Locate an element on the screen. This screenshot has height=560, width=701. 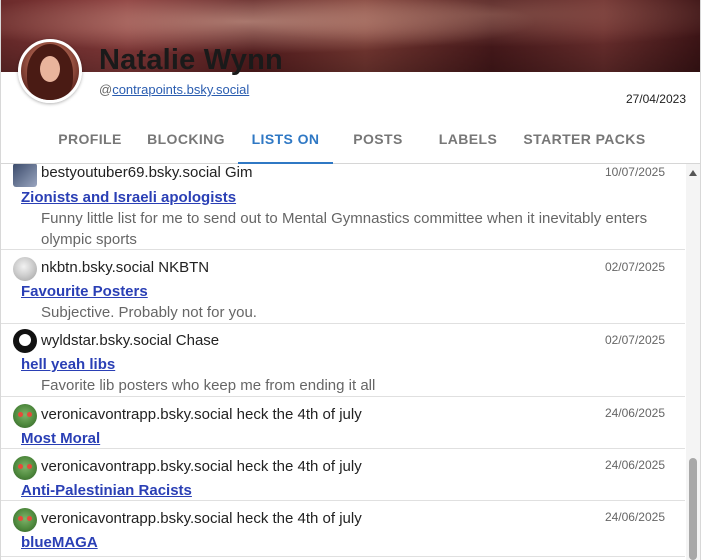
scrollbar-thumb is located at coordinates (693, 509).